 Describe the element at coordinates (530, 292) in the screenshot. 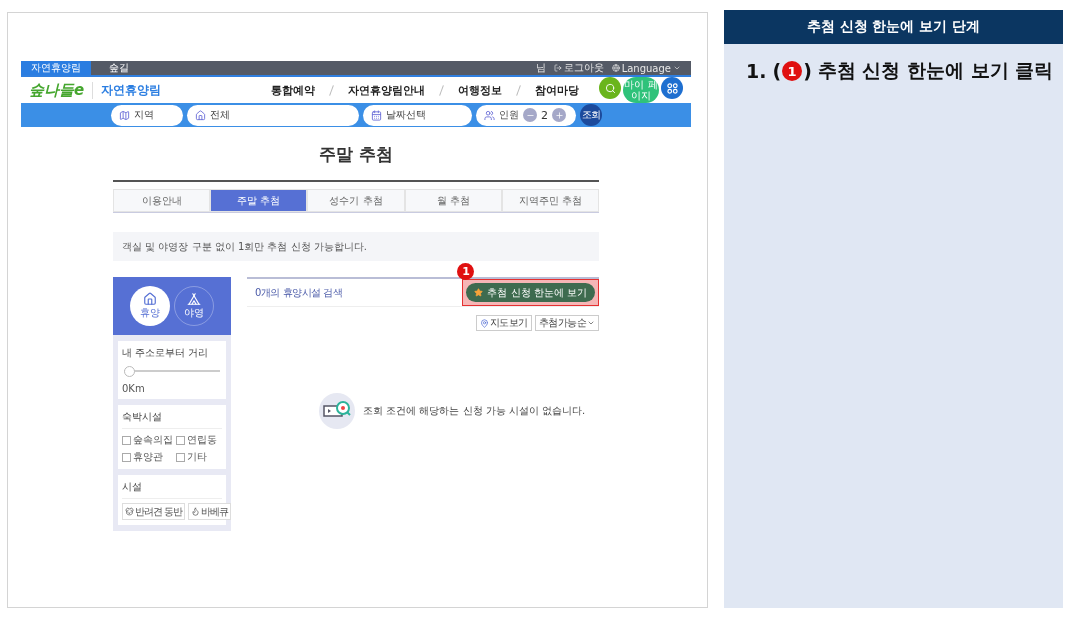

I see `overview-button: 추첨 신청 한눈에 보기` at that location.